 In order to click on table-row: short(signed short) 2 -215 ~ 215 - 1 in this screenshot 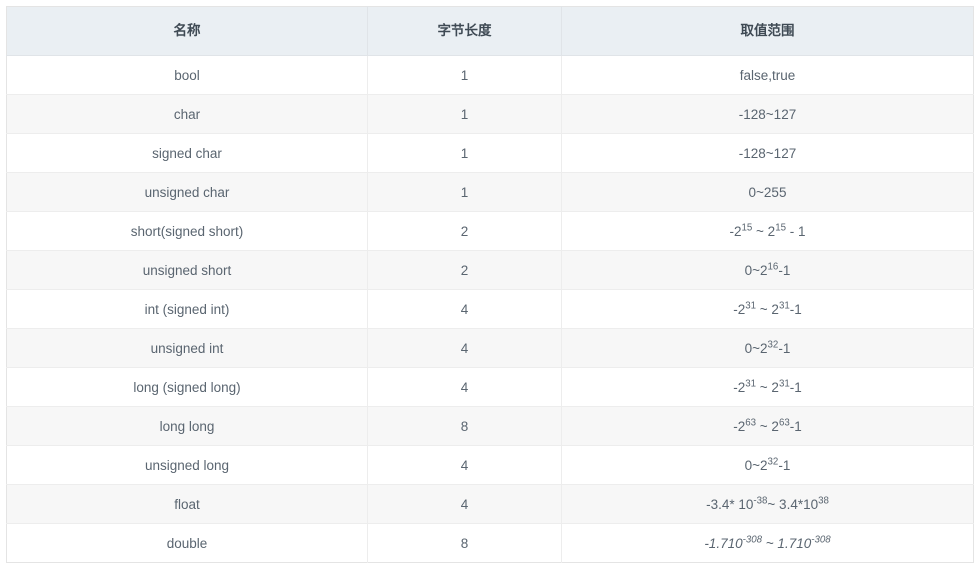, I will do `click(490, 231)`.